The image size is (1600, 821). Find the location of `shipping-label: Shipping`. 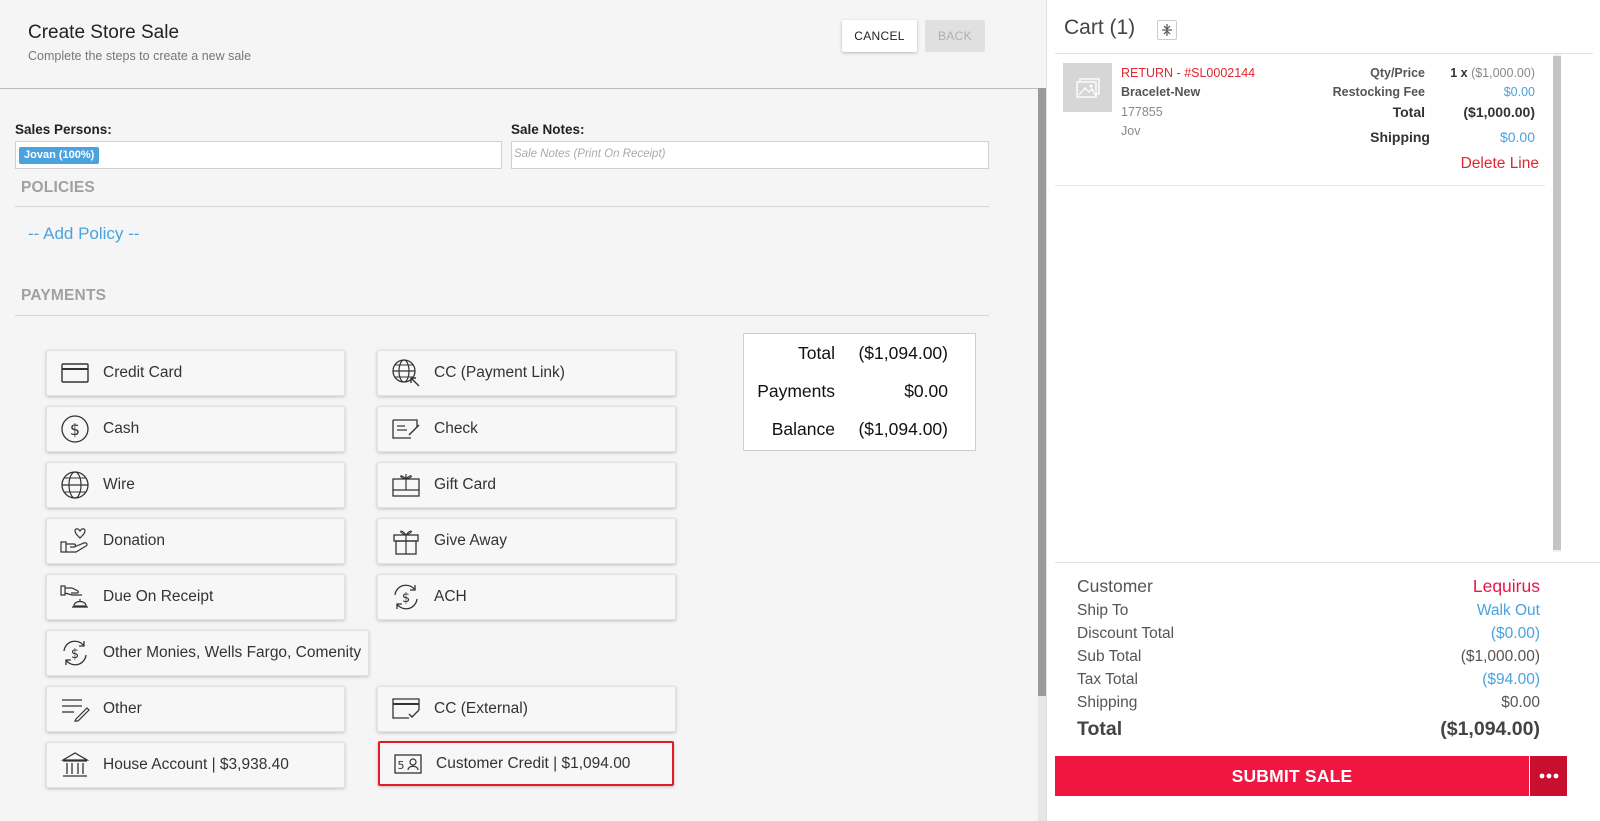

shipping-label: Shipping is located at coordinates (1107, 702).